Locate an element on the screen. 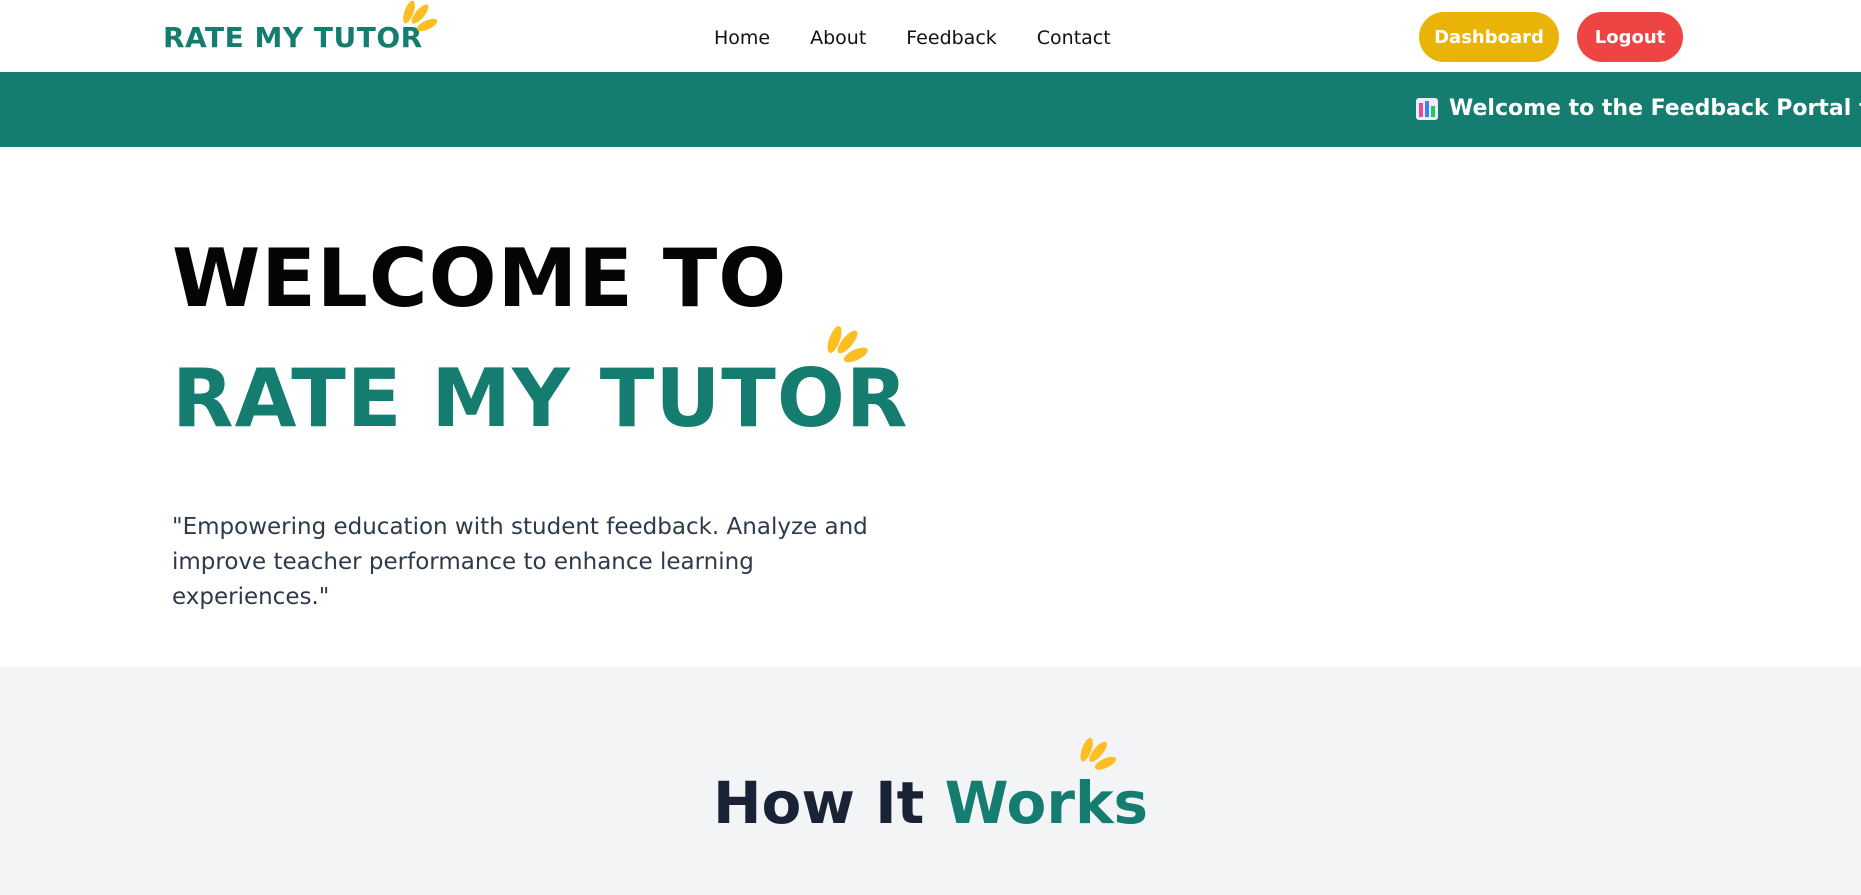 This screenshot has width=1861, height=895. logo-text: RATE MY TUTOR is located at coordinates (293, 37).